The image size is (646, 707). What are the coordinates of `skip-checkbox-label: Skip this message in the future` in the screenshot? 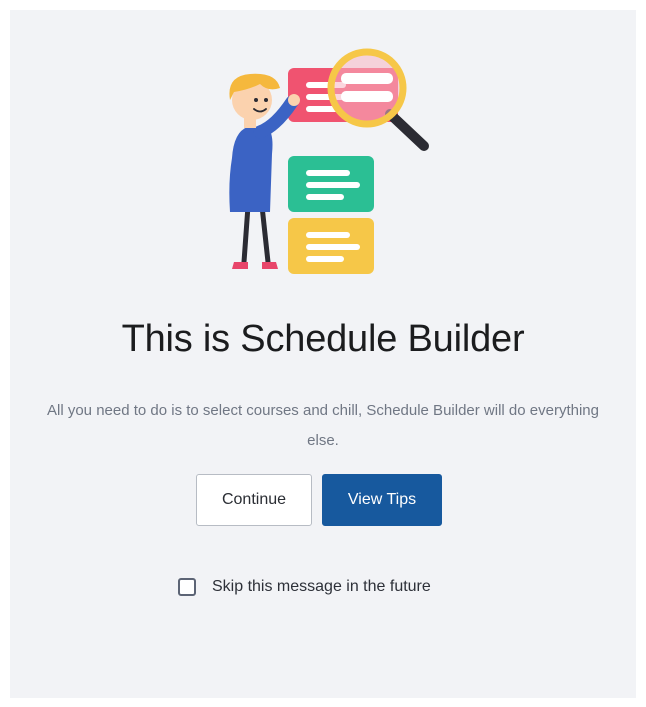 It's located at (321, 587).